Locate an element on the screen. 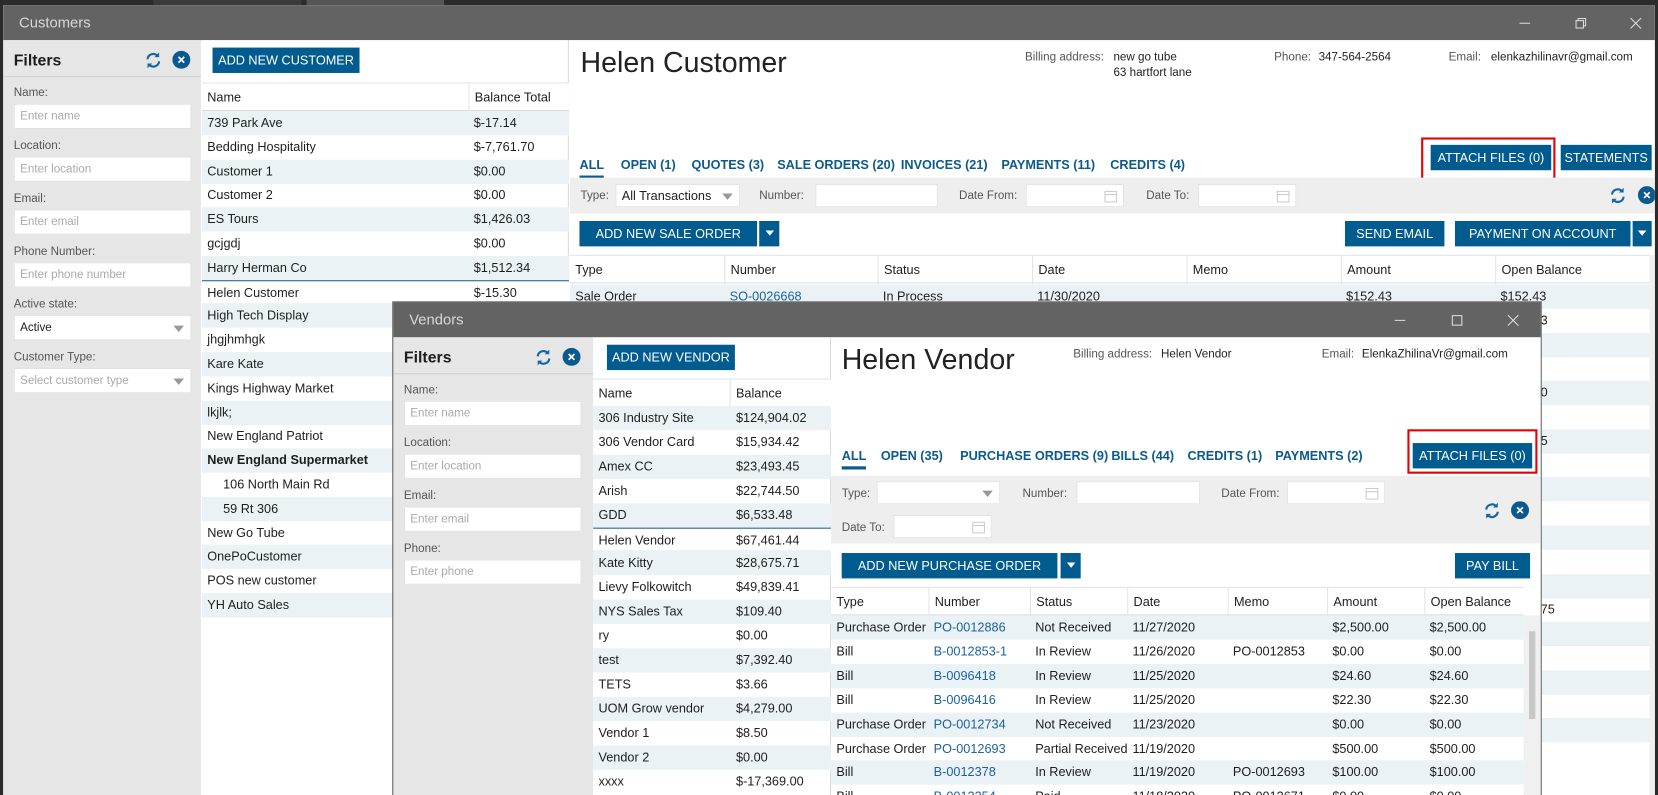 This screenshot has height=795, width=1658. purchase-order-dropdown-button is located at coordinates (1070, 566).